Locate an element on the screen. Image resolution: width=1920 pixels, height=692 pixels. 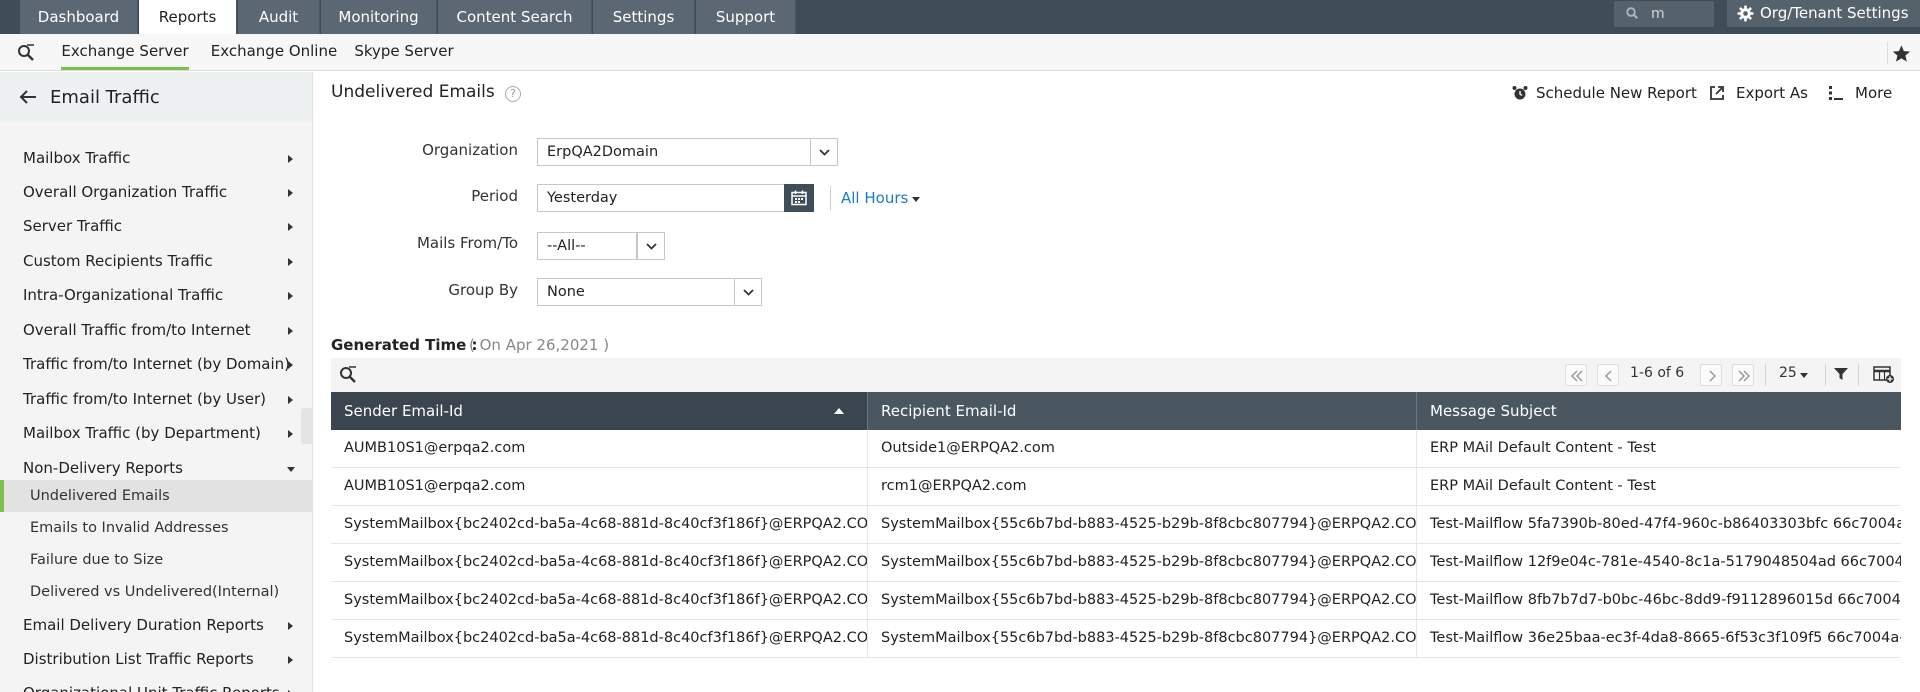
alarm-clock-icon is located at coordinates (1520, 93).